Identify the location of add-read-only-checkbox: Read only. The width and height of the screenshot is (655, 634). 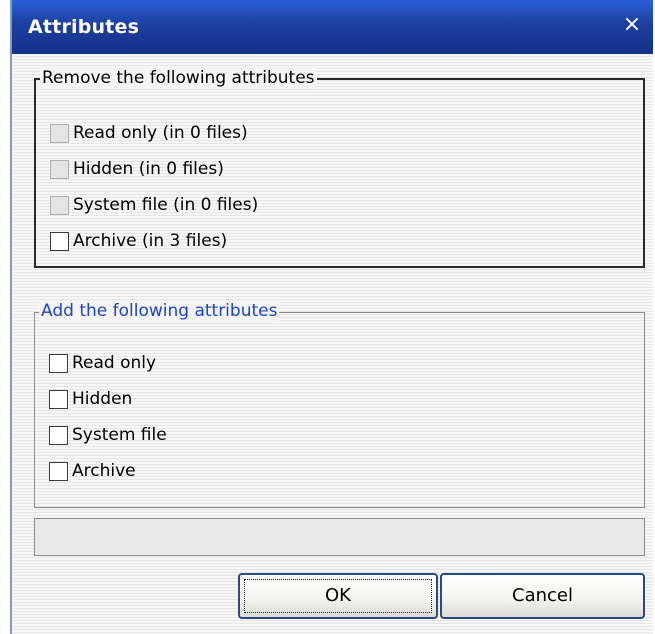
(102, 363).